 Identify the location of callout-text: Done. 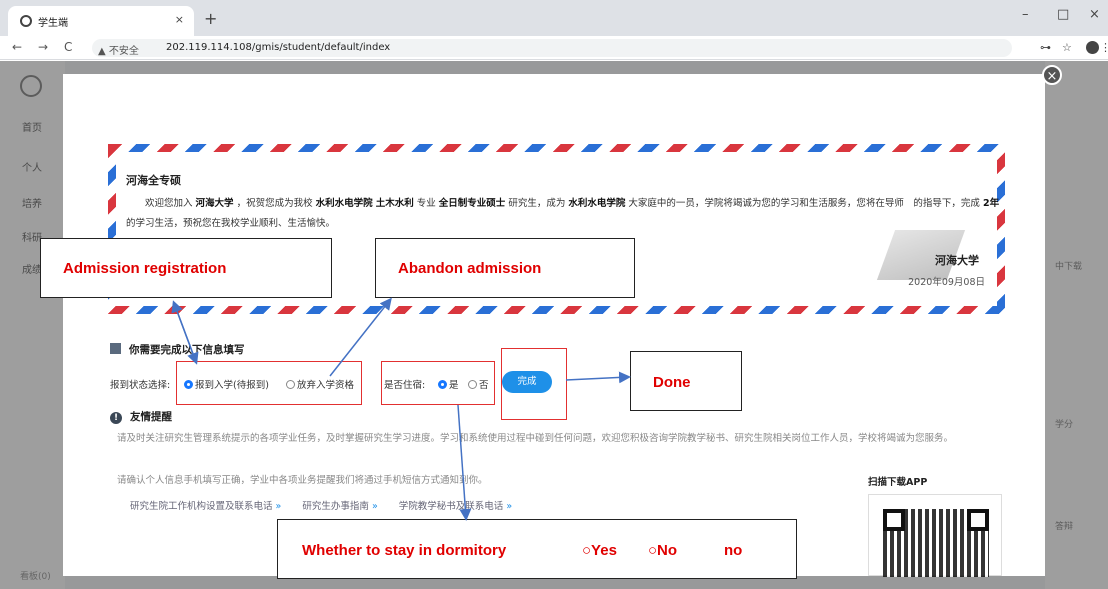
(672, 382).